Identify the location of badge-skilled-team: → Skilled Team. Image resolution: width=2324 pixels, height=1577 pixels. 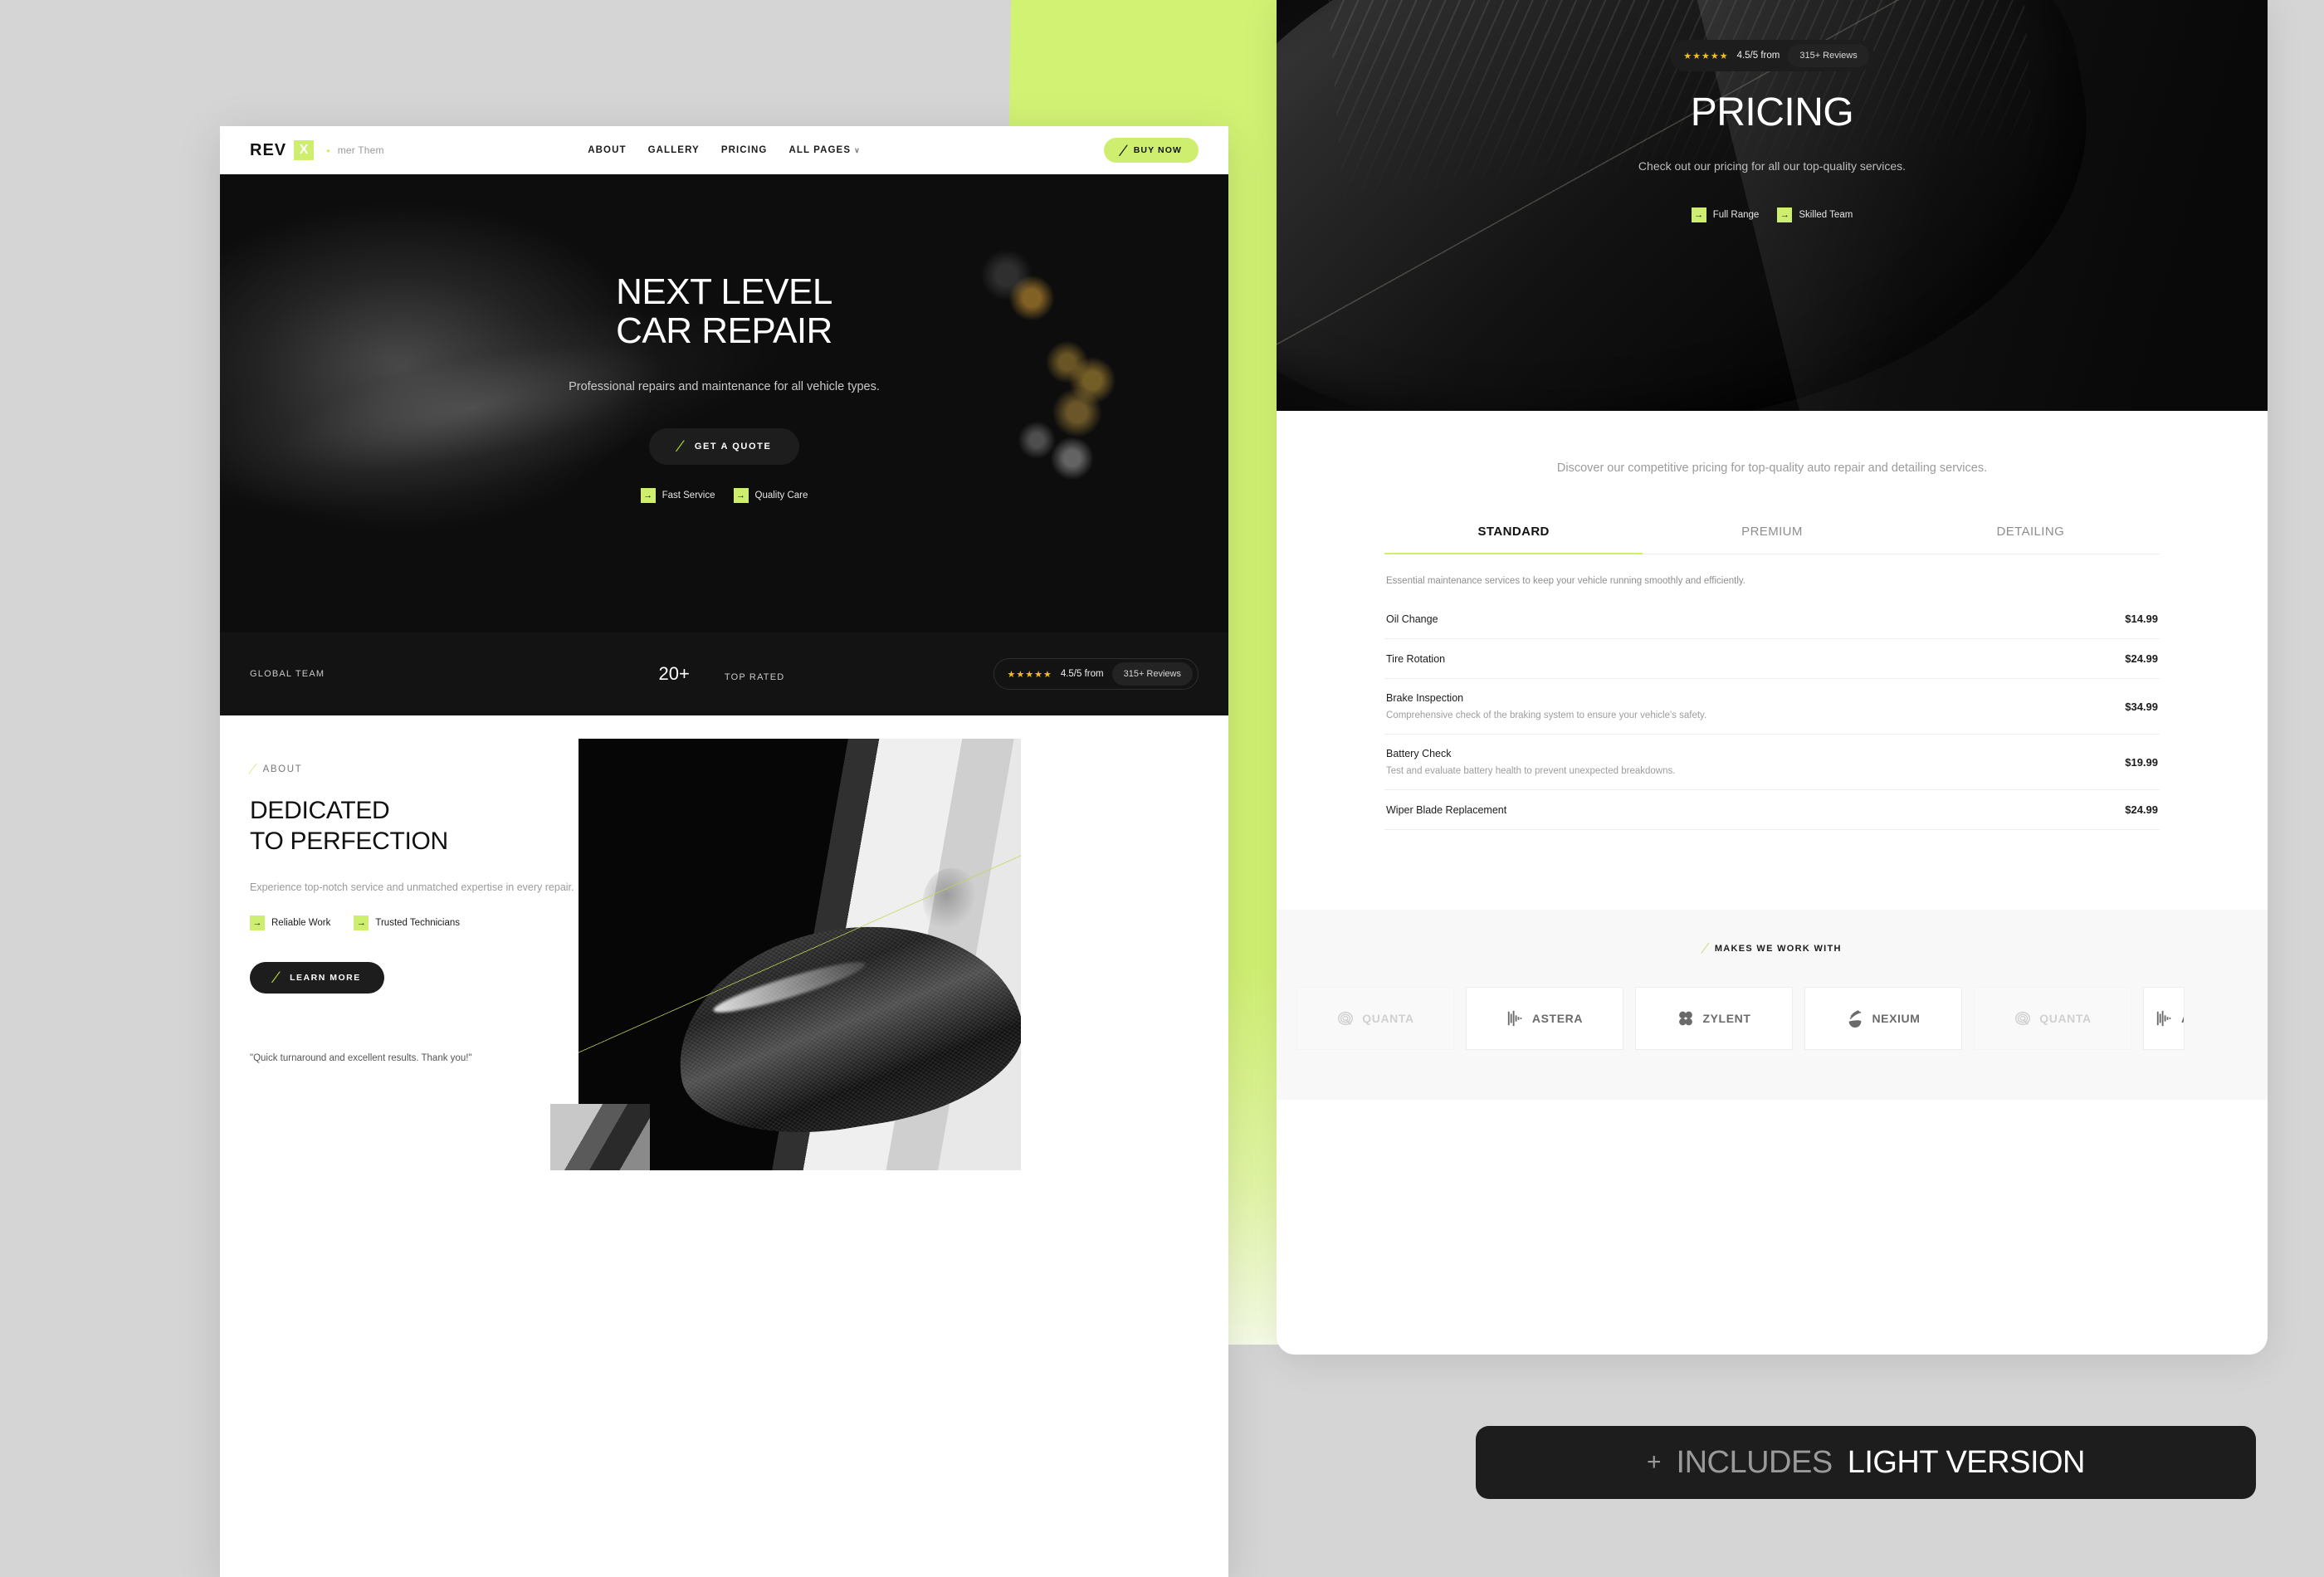
(1815, 214).